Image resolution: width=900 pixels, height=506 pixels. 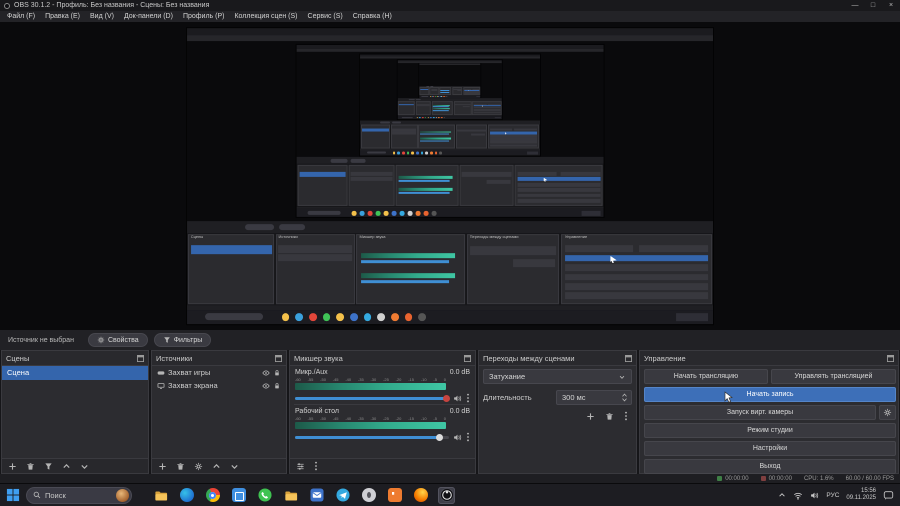 What do you see at coordinates (30, 466) in the screenshot?
I see `remove-scene-icon` at bounding box center [30, 466].